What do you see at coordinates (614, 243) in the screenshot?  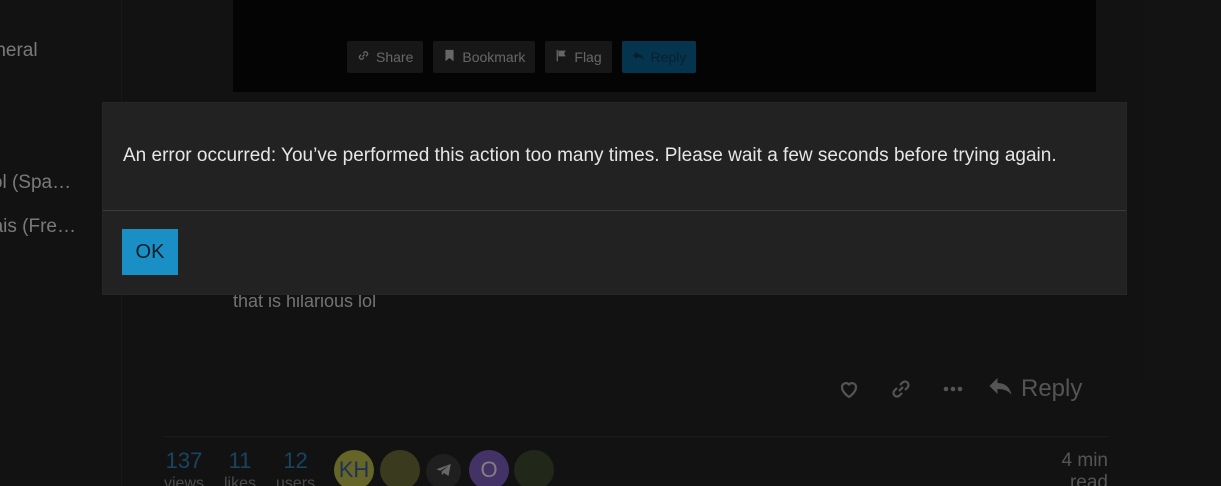 I see `dialog-footer: OK` at bounding box center [614, 243].